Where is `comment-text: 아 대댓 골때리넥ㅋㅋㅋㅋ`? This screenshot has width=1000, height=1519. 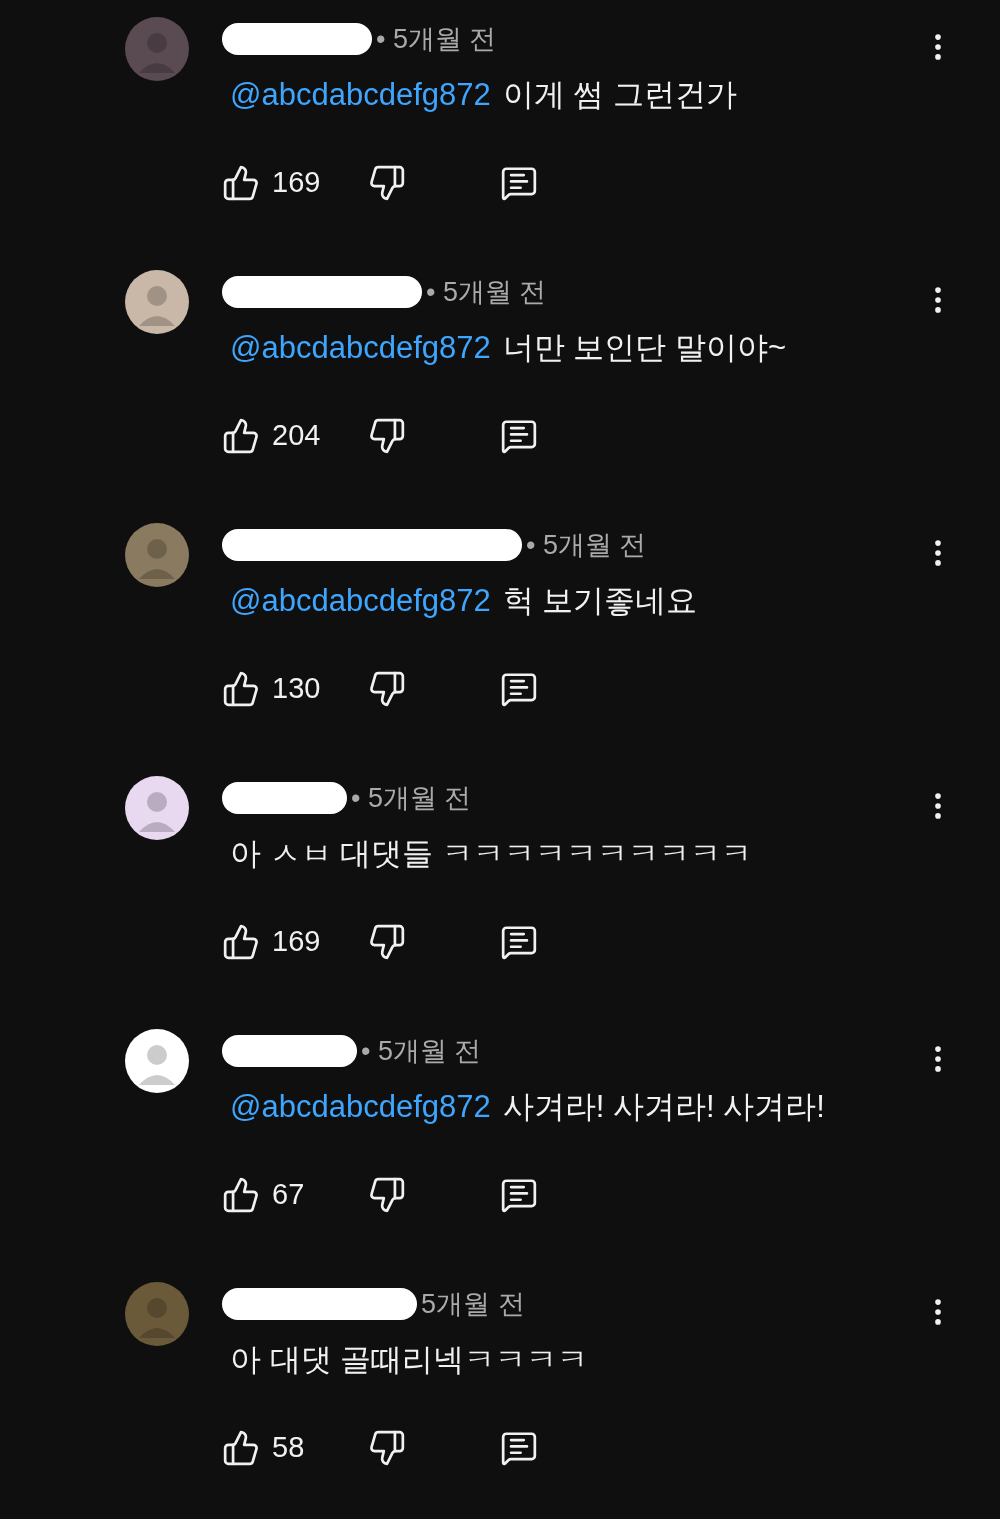
comment-text: 아 대댓 골때리넥ㅋㅋㅋㅋ is located at coordinates (410, 1360).